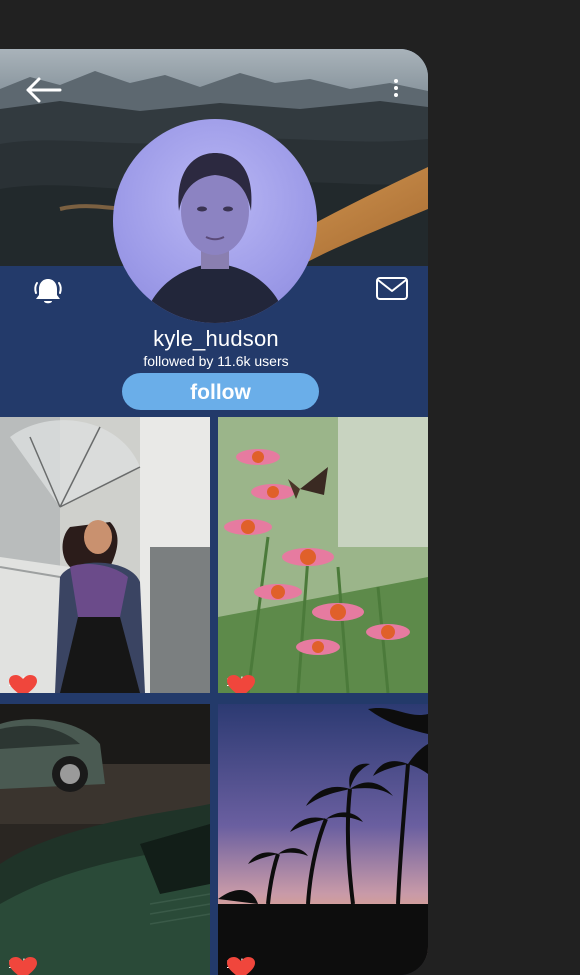 Image resolution: width=580 pixels, height=975 pixels. Describe the element at coordinates (220, 391) in the screenshot. I see `follow-button: follow` at that location.